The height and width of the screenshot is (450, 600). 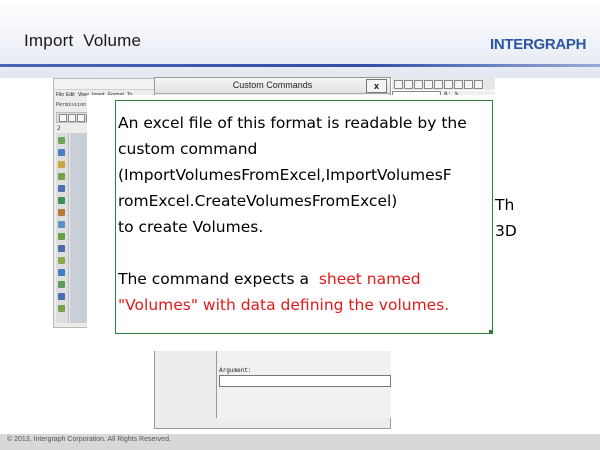 What do you see at coordinates (191, 227) in the screenshot?
I see `callout-line: to create Volumes.` at bounding box center [191, 227].